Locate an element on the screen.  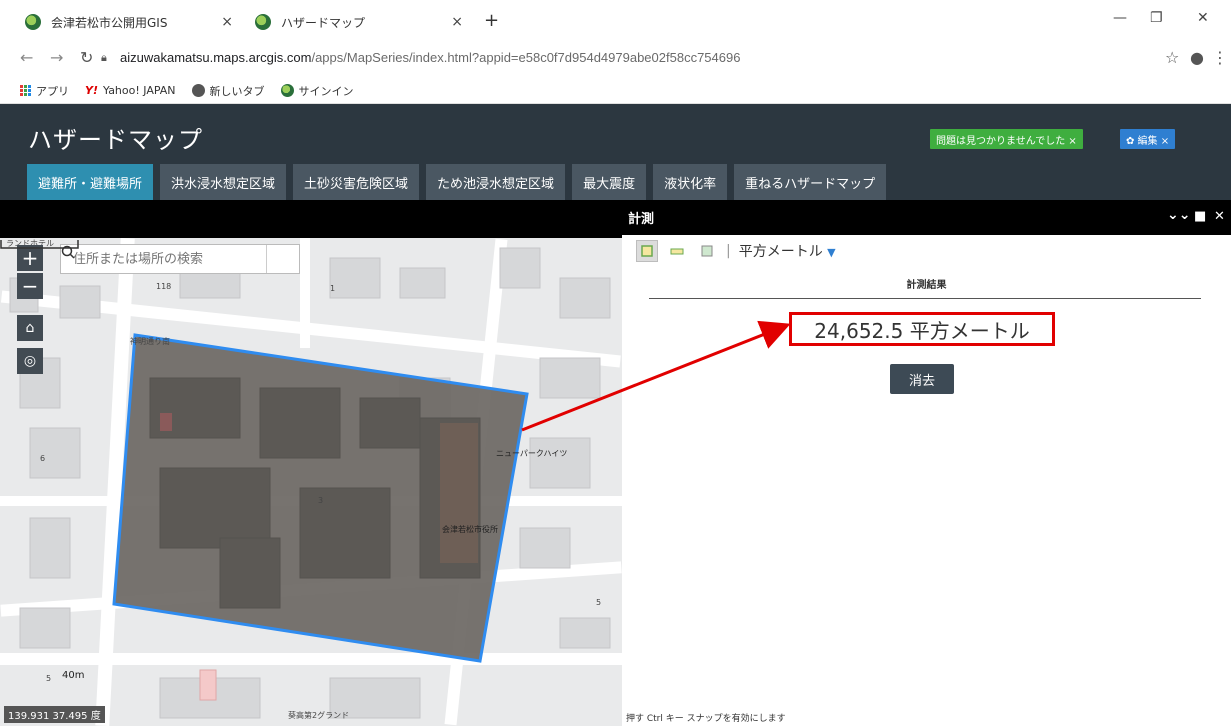
scale-label: 40m is located at coordinates (73, 675).